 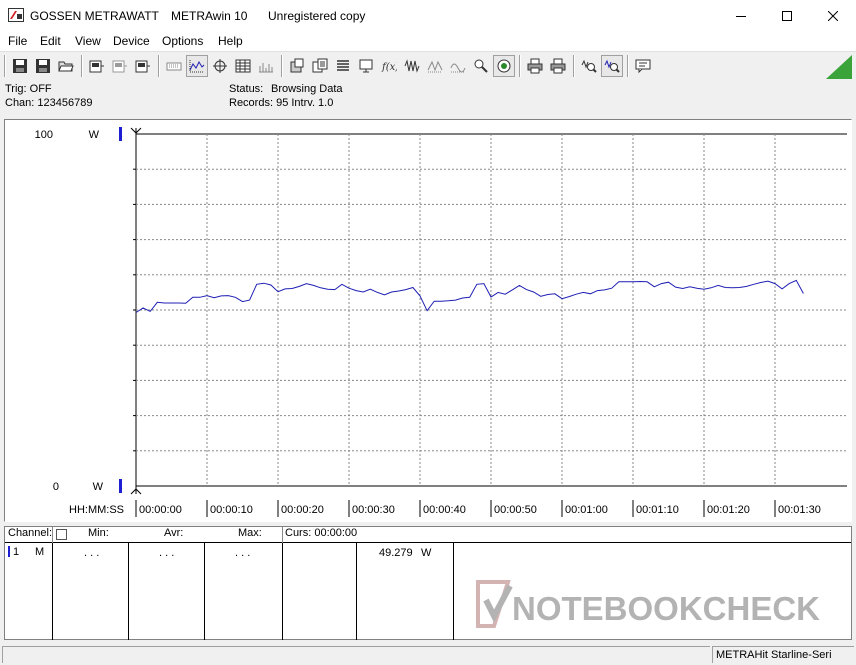 I want to click on device-name: METRAHit Starline-Seri, so click(x=774, y=655).